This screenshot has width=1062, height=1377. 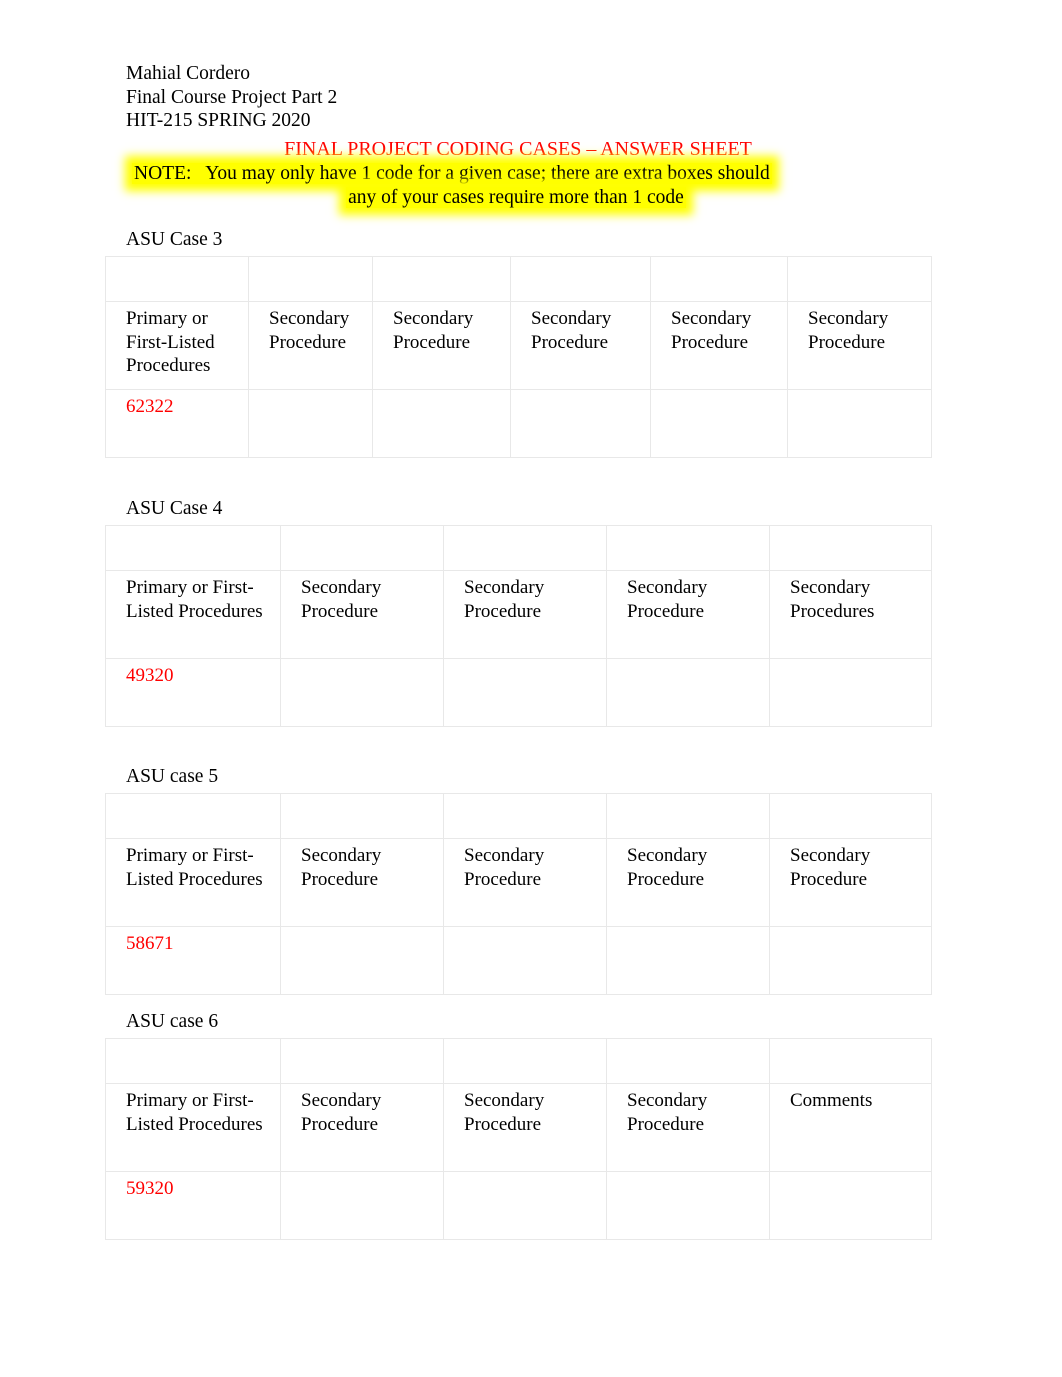 I want to click on case-label: ASU Case 4, so click(x=174, y=508).